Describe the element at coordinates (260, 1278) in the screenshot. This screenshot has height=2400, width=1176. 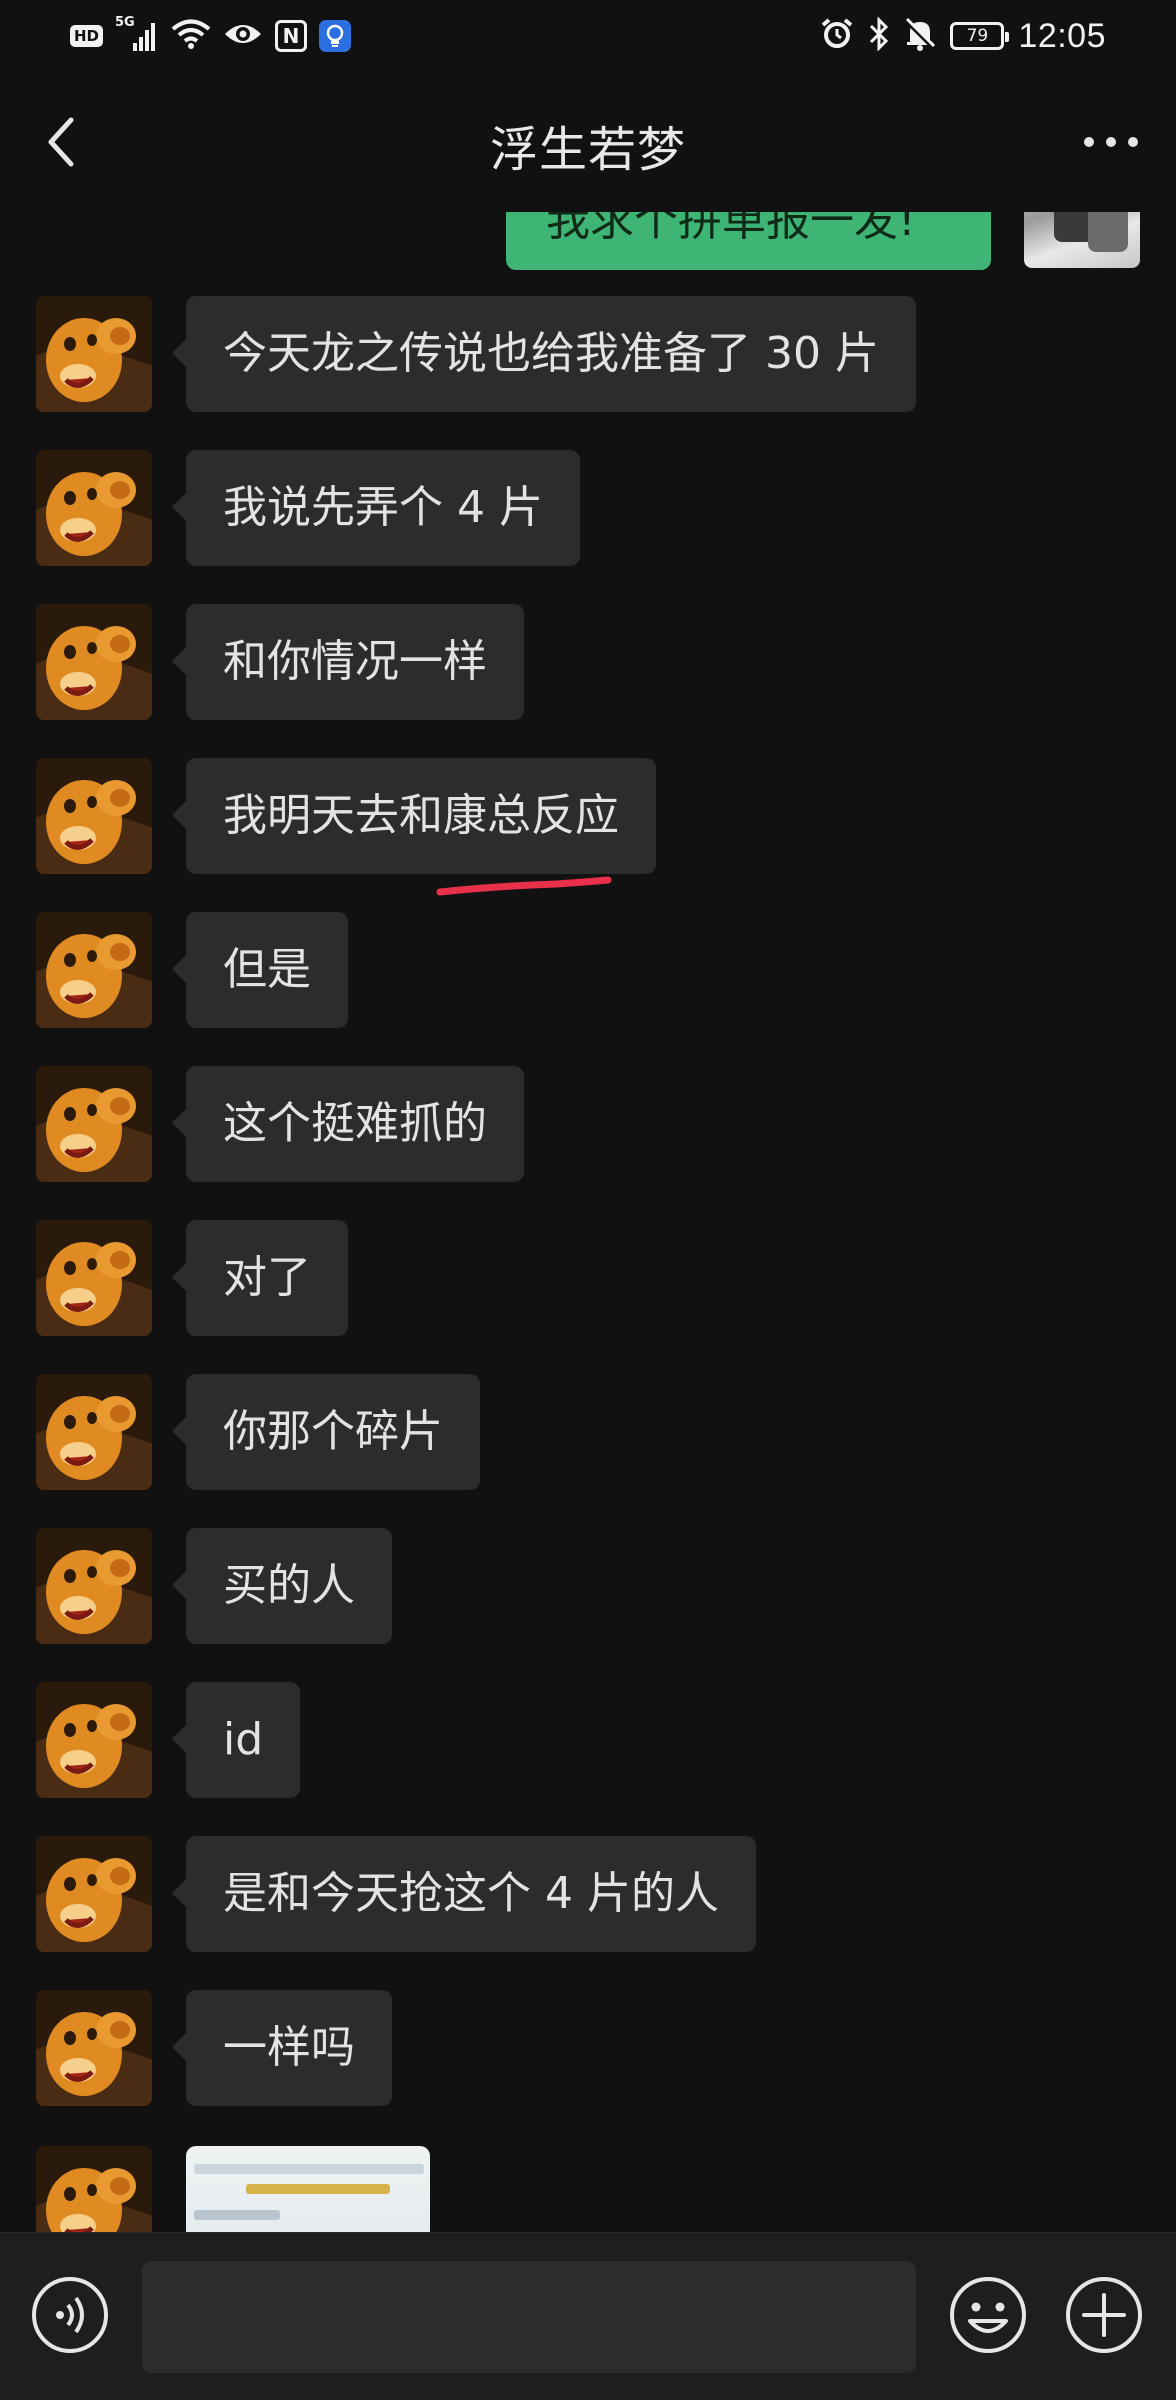
I see `received-message-bubble: 对了` at that location.